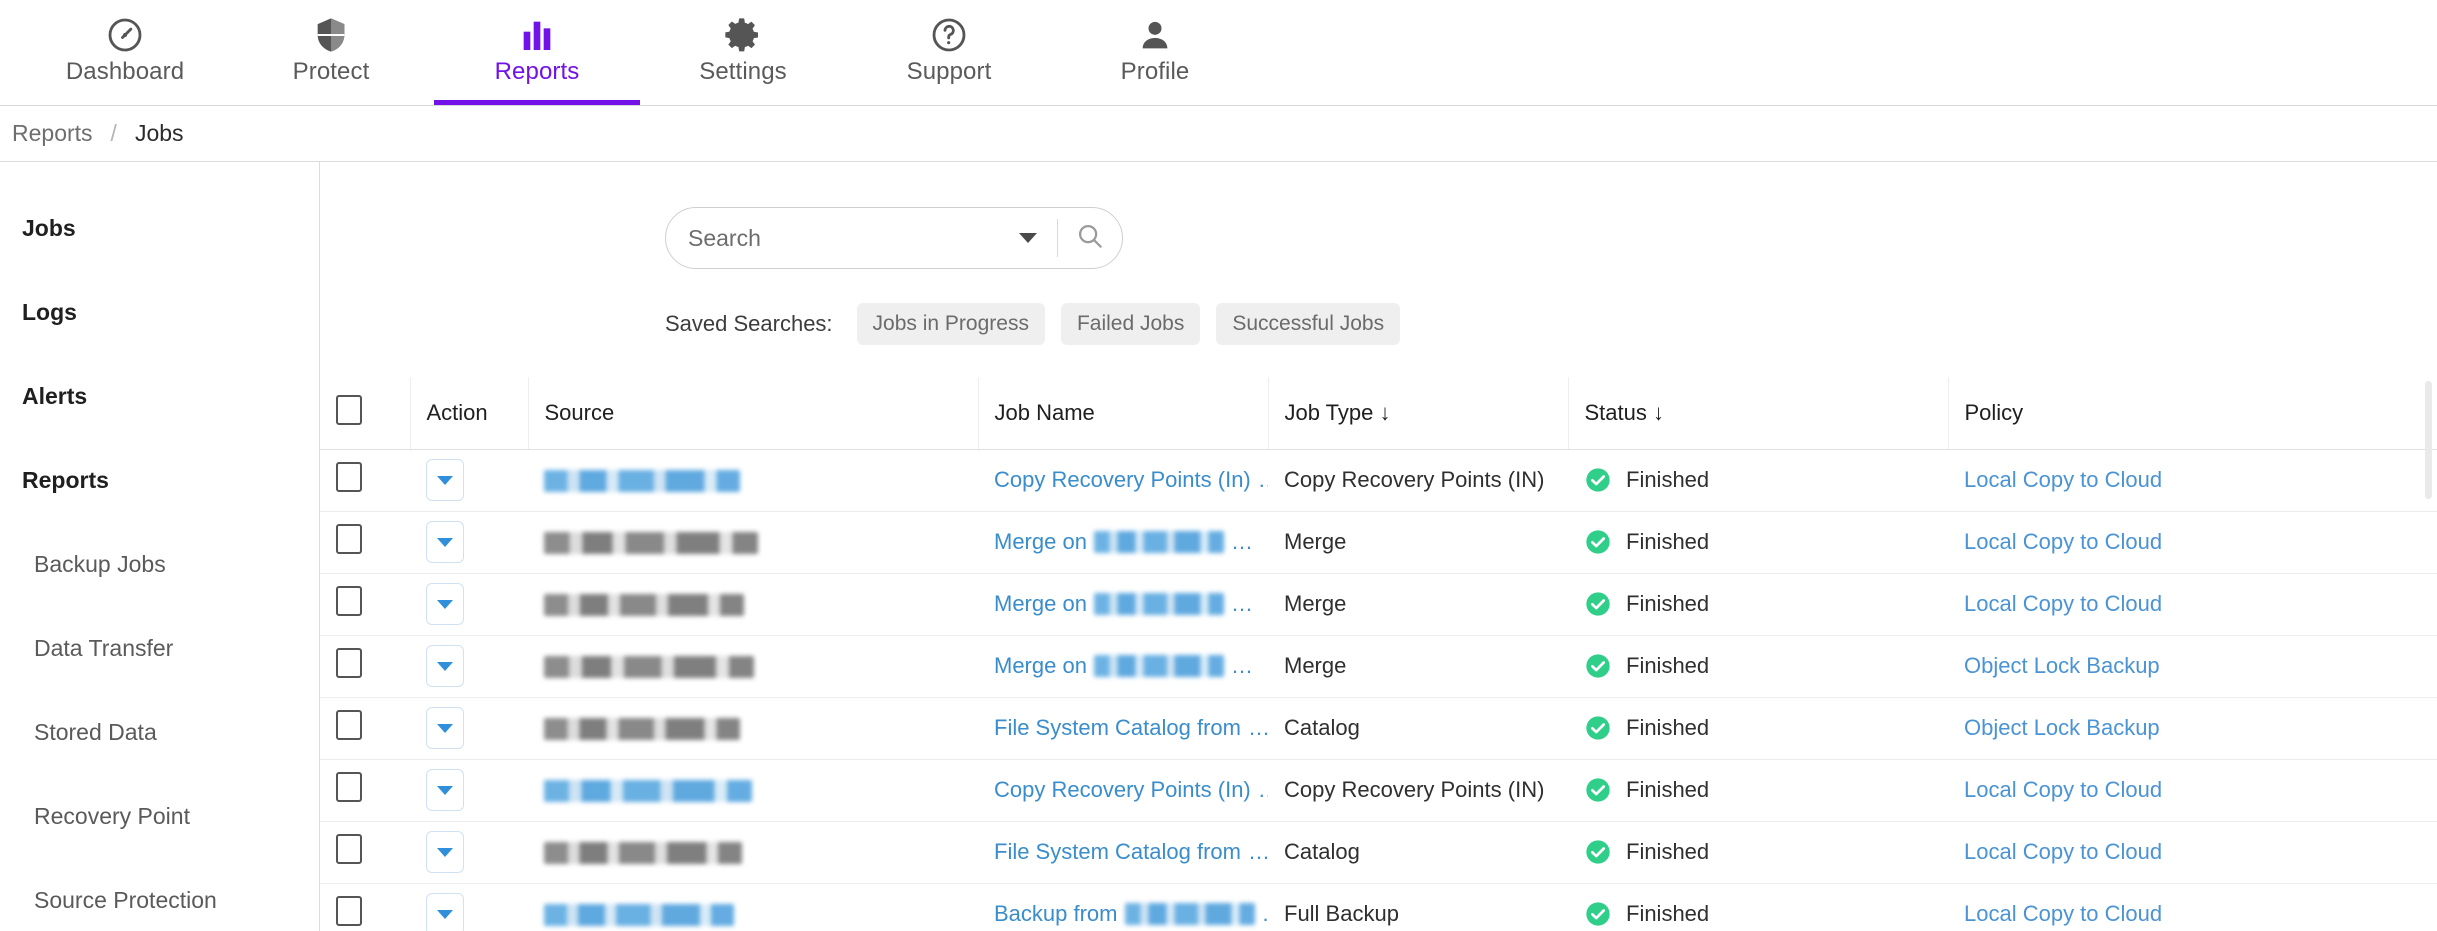  Describe the element at coordinates (1131, 914) in the screenshot. I see `job-name-link: Backup from ….` at that location.